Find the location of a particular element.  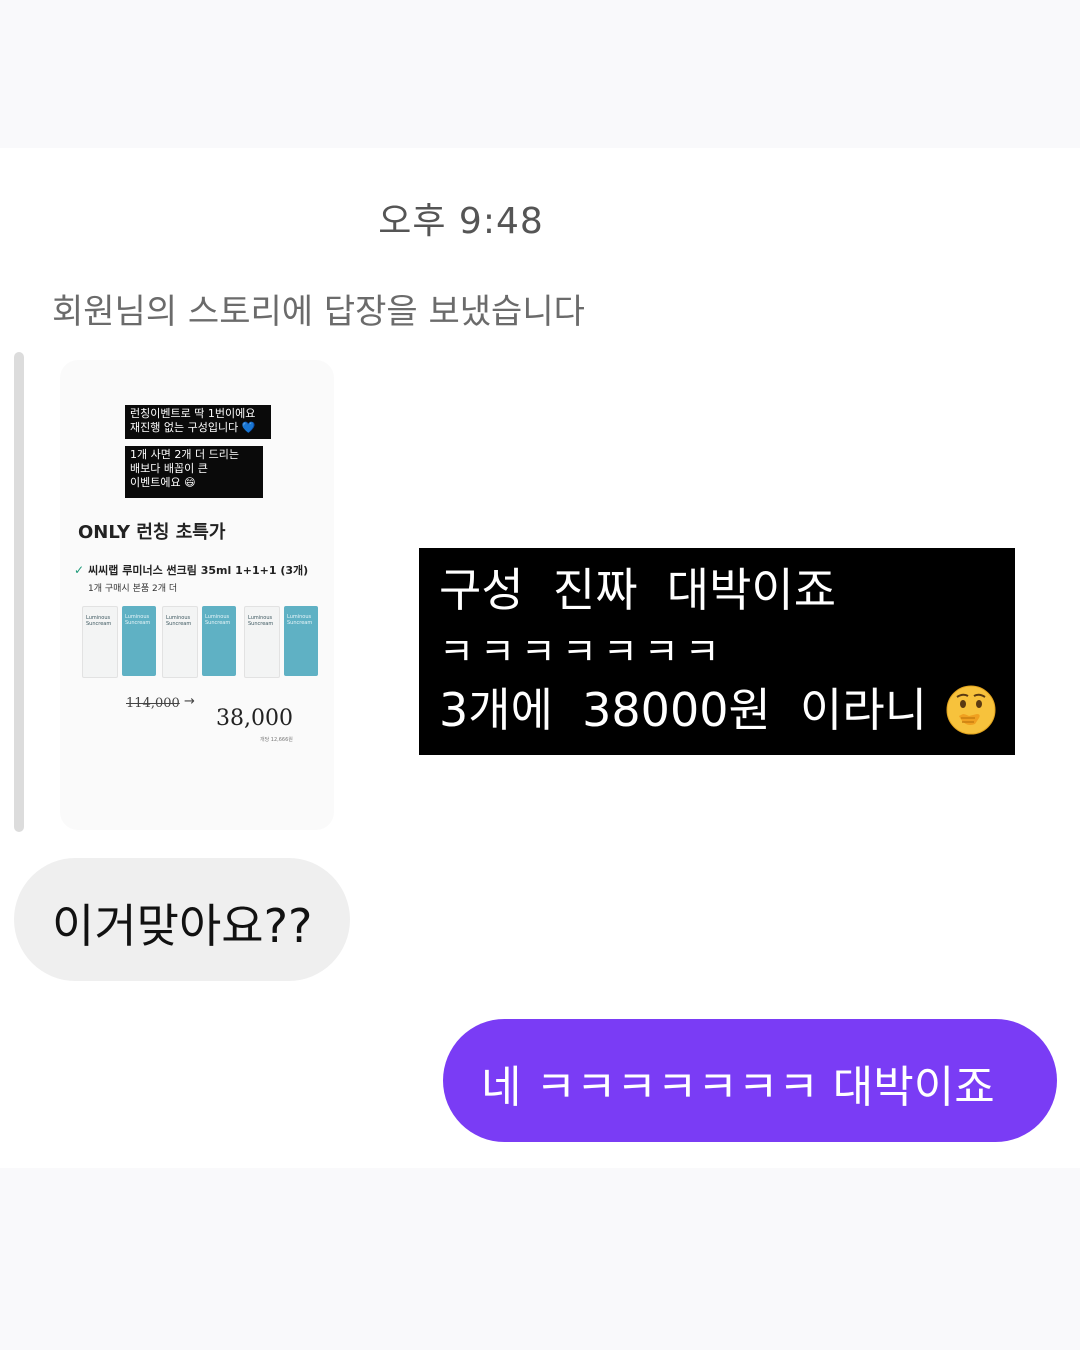

story-text-reply: 구성 진짜 대박이죠 ㅋㅋㅋㅋㅋㅋㅋ 3개에 38000원 이라니 is located at coordinates (717, 651).